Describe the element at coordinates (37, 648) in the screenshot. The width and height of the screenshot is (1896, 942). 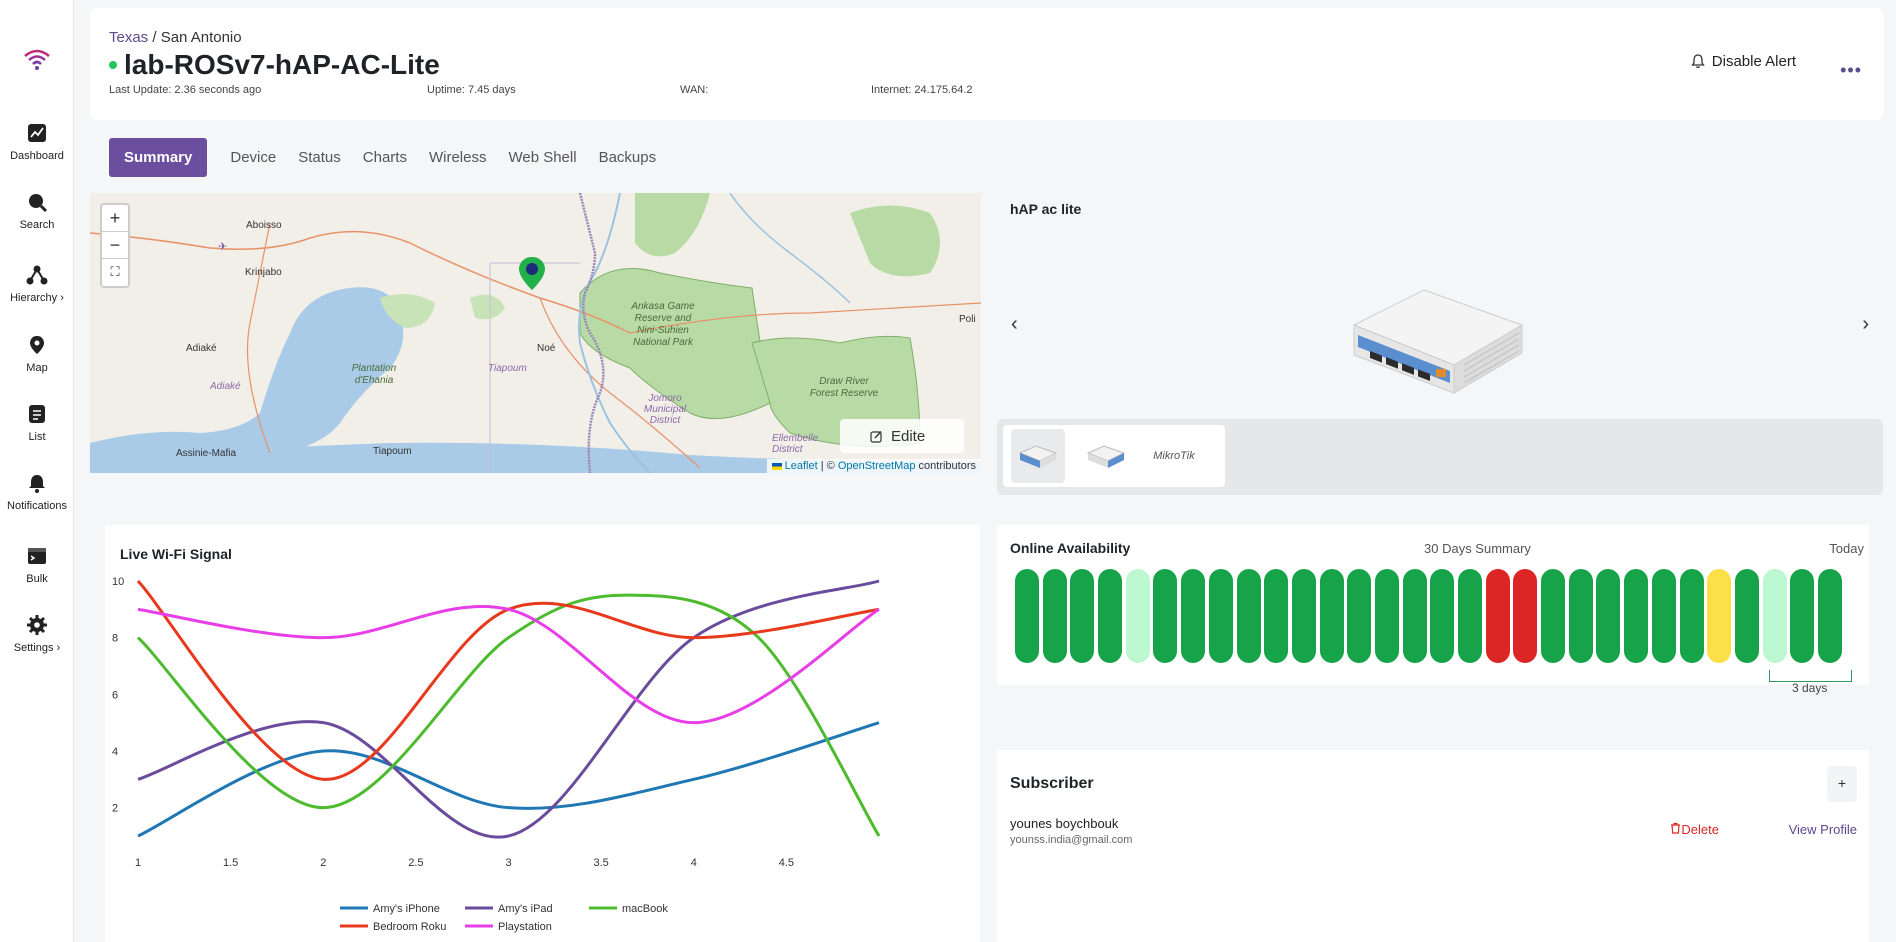
I see `sidebar-label: Settings ›` at that location.